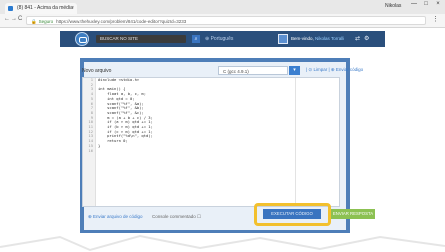  I want to click on search-icon: ⌕, so click(196, 39).